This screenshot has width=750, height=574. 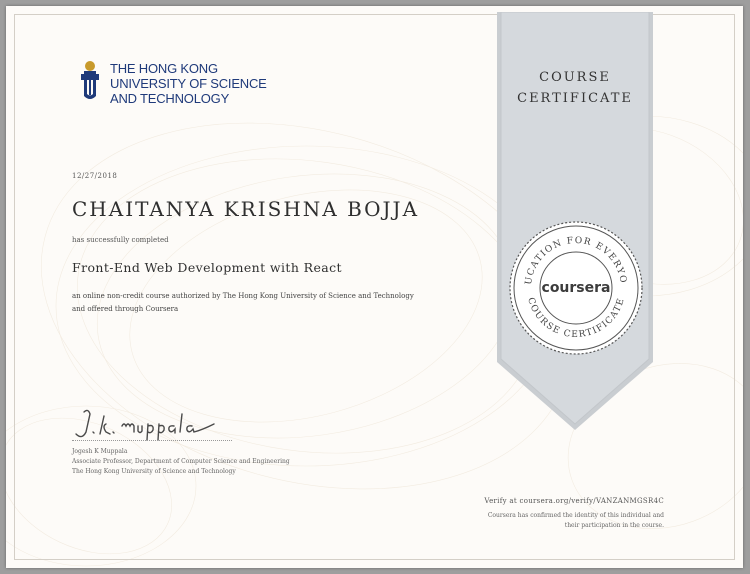 What do you see at coordinates (575, 98) in the screenshot?
I see `ribbon-line-2: CERTIFICATE` at bounding box center [575, 98].